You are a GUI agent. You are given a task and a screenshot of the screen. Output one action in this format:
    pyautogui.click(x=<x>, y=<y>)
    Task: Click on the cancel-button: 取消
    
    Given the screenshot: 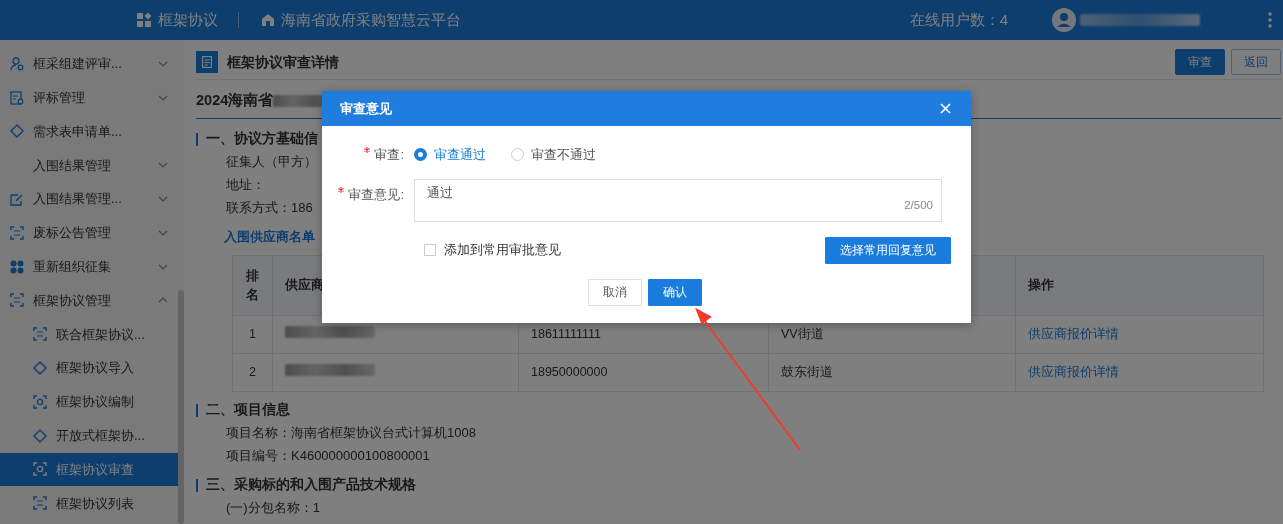 What is the action you would take?
    pyautogui.click(x=614, y=292)
    